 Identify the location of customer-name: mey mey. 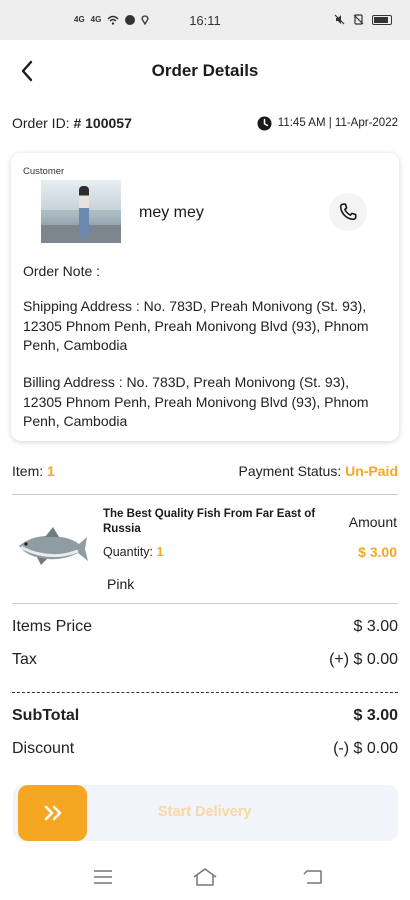
(171, 212).